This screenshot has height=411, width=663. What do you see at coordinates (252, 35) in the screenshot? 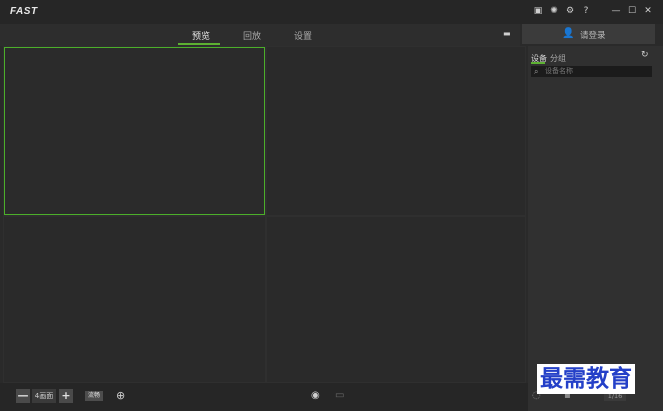
I see `tab-playback: 回放` at bounding box center [252, 35].